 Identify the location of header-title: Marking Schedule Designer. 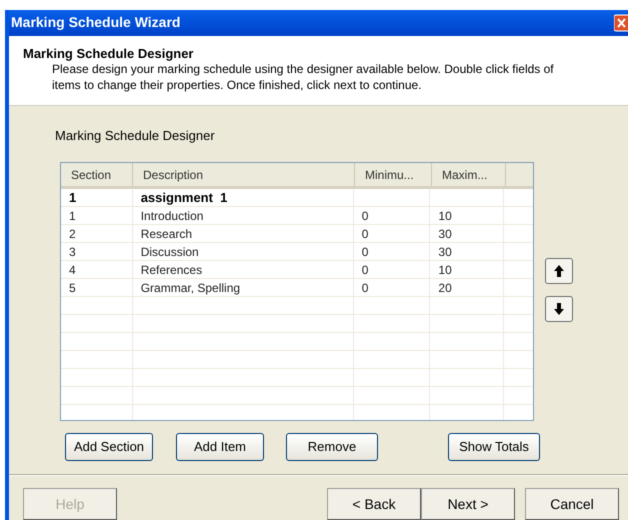
(108, 53).